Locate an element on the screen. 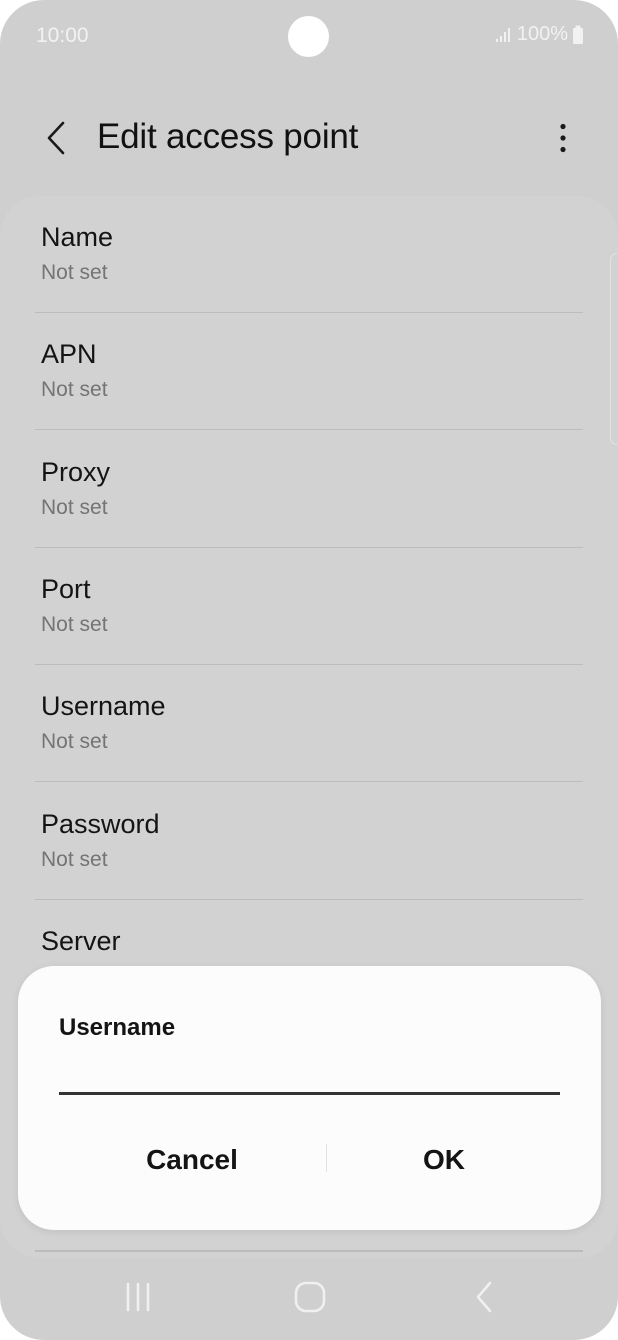 This screenshot has width=618, height=1340. dialog-title: Username is located at coordinates (117, 1027).